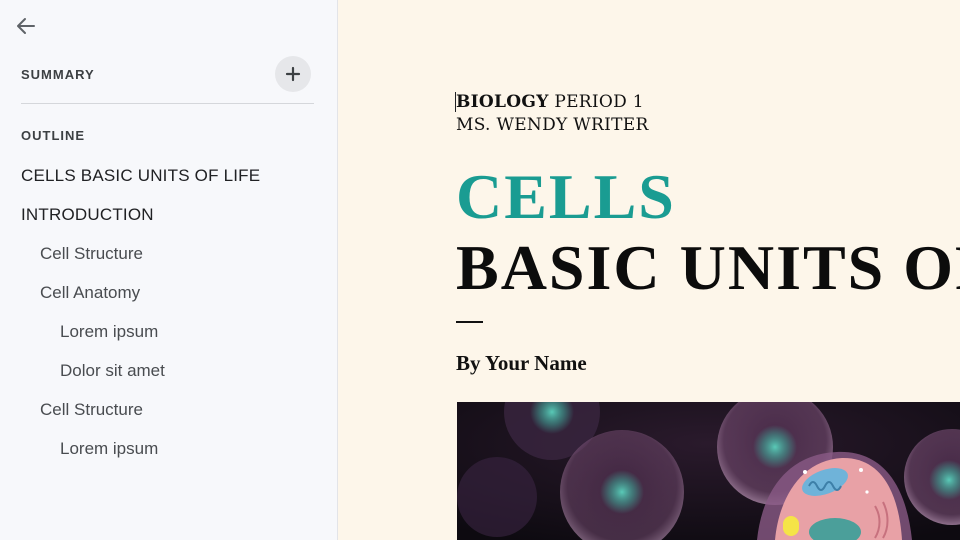 The width and height of the screenshot is (960, 540). I want to click on outline-item-cell-structure-2: Cell Structure, so click(91, 410).